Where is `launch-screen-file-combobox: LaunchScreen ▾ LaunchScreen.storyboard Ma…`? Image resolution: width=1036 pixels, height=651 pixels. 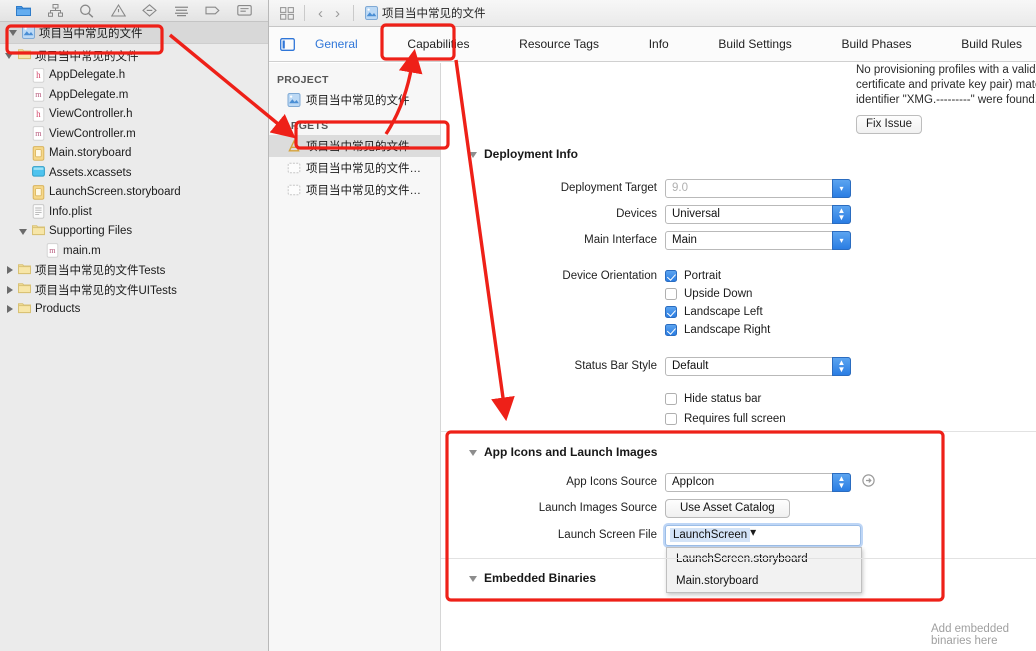 launch-screen-file-combobox: LaunchScreen ▾ LaunchScreen.storyboard Ma… is located at coordinates (763, 558).